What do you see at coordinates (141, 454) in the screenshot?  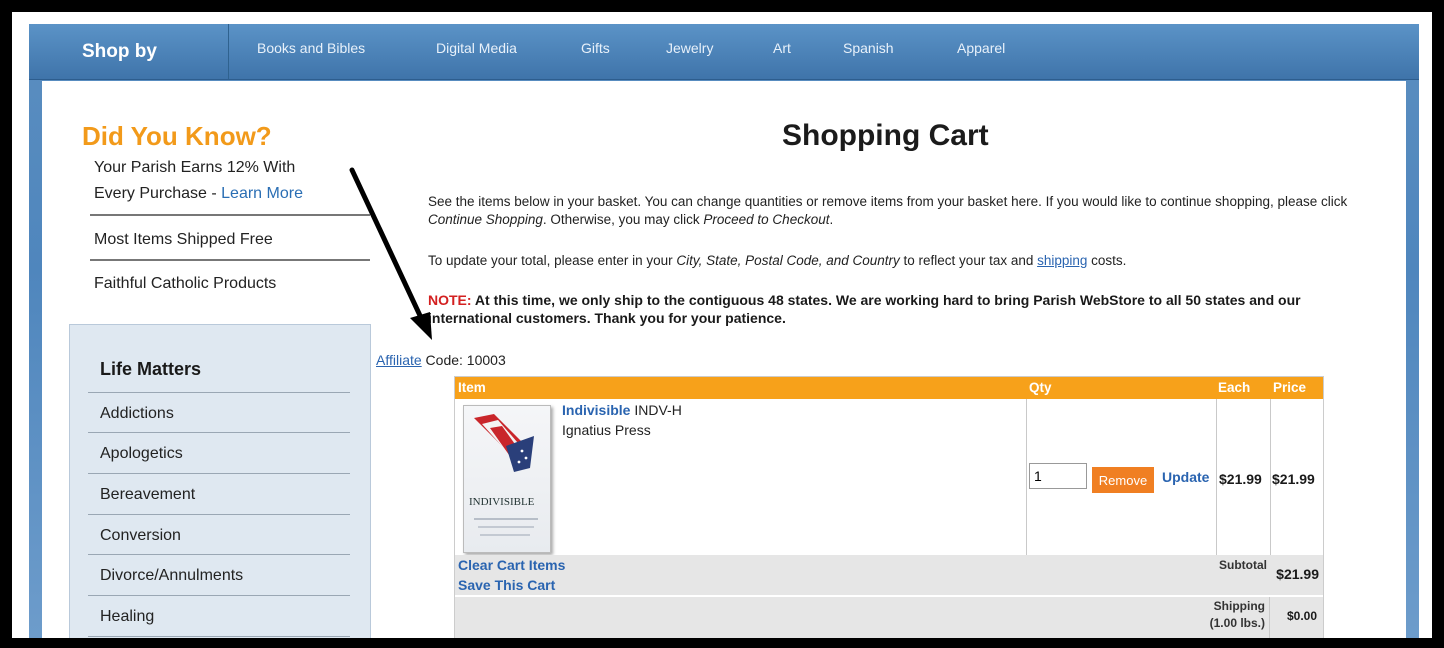 I see `life-item-apologetics: Apologetics` at bounding box center [141, 454].